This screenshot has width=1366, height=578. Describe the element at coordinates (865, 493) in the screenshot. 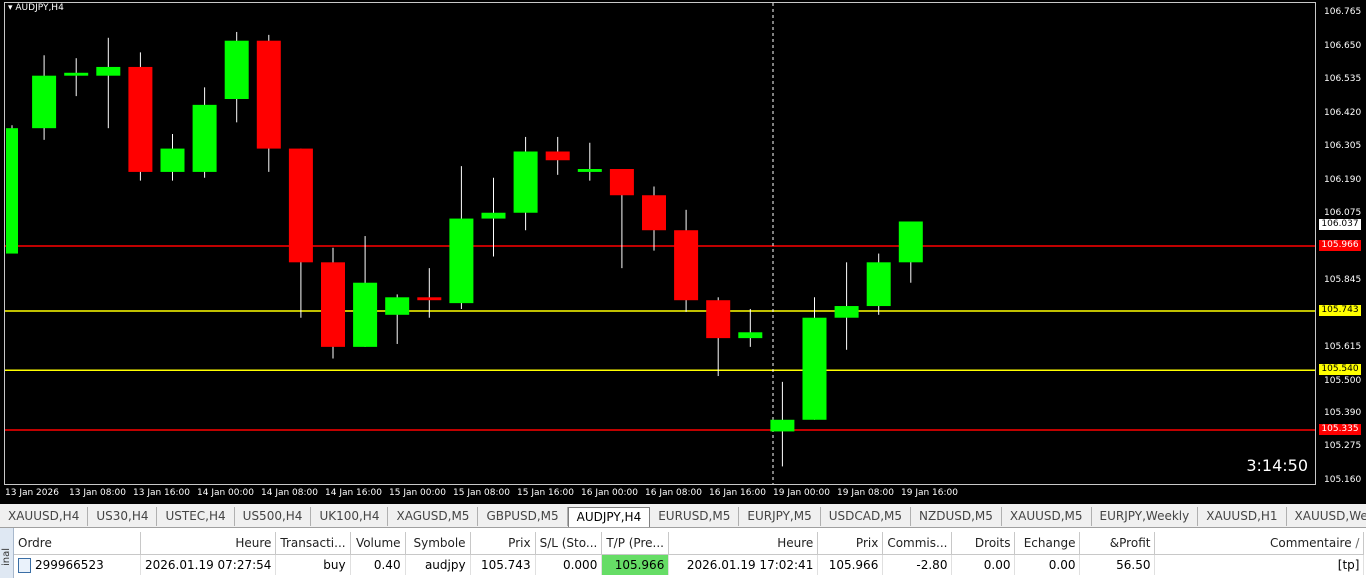

I see `time-axis-tick: 19 Jan 08:00` at that location.